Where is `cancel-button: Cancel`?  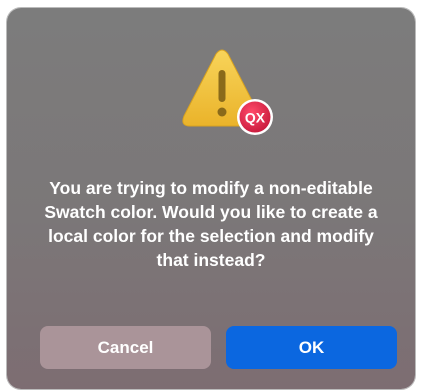
cancel-button: Cancel is located at coordinates (125, 347).